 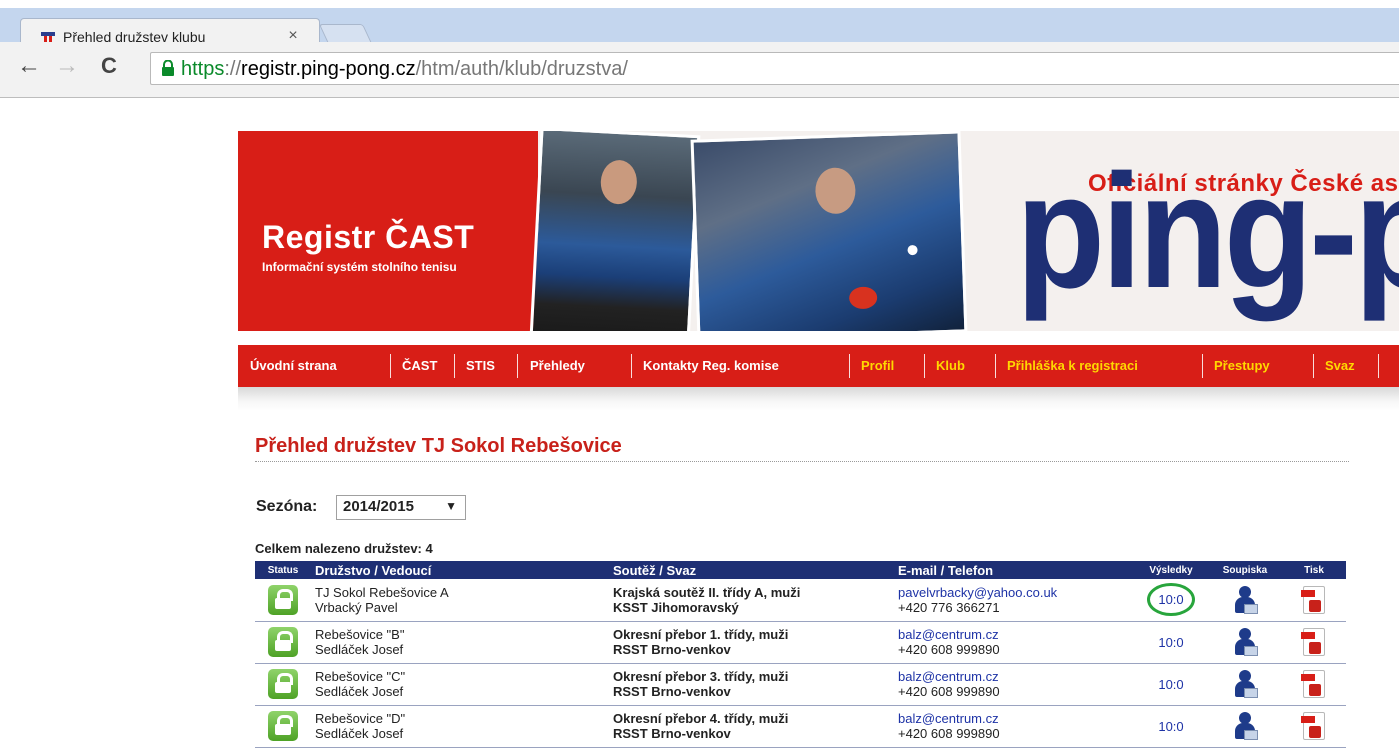 What do you see at coordinates (287, 506) in the screenshot?
I see `season-label: Sezóna:` at bounding box center [287, 506].